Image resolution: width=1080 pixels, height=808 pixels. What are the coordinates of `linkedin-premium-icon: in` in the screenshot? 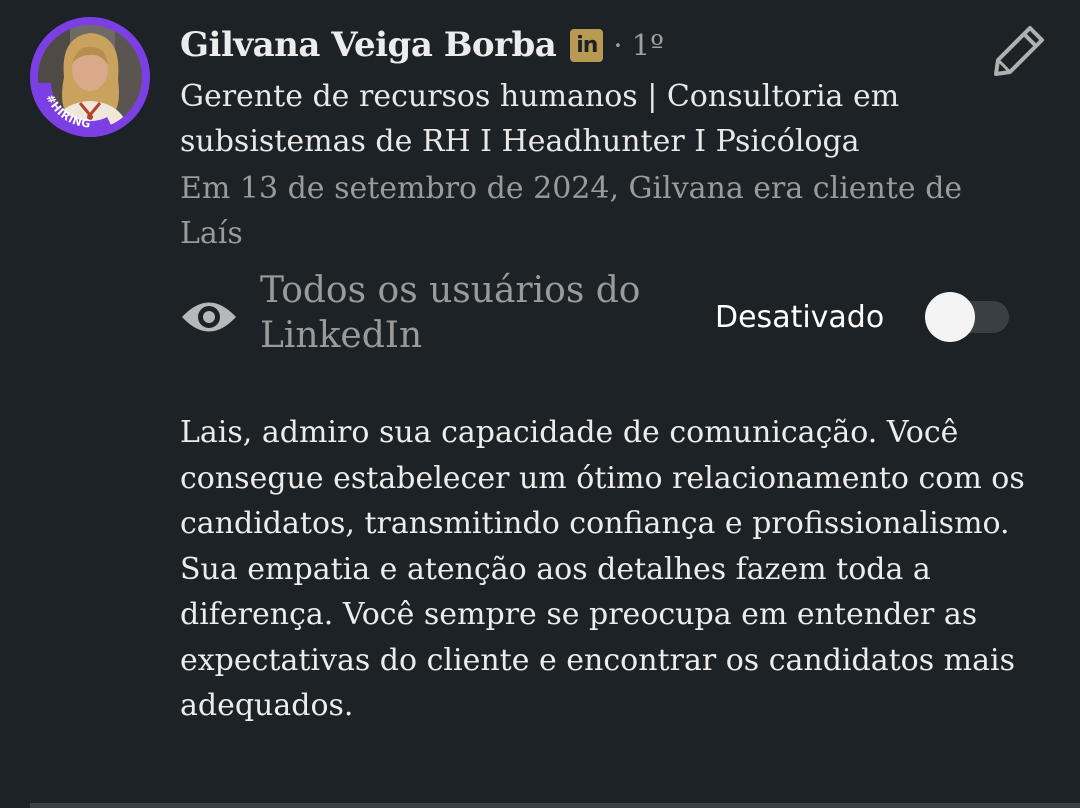 It's located at (587, 45).